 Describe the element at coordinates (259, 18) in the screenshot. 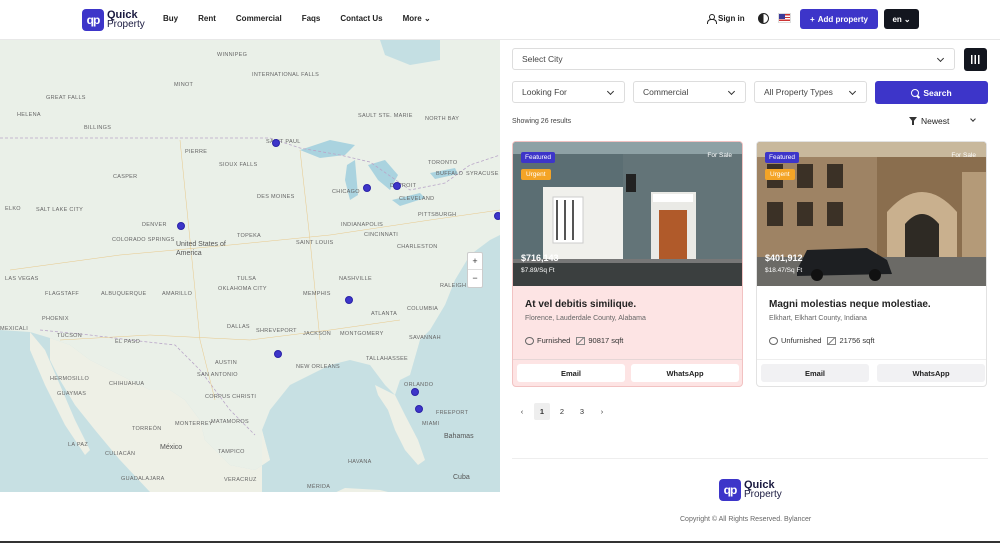

I see `nav-commercial: Commercial` at that location.